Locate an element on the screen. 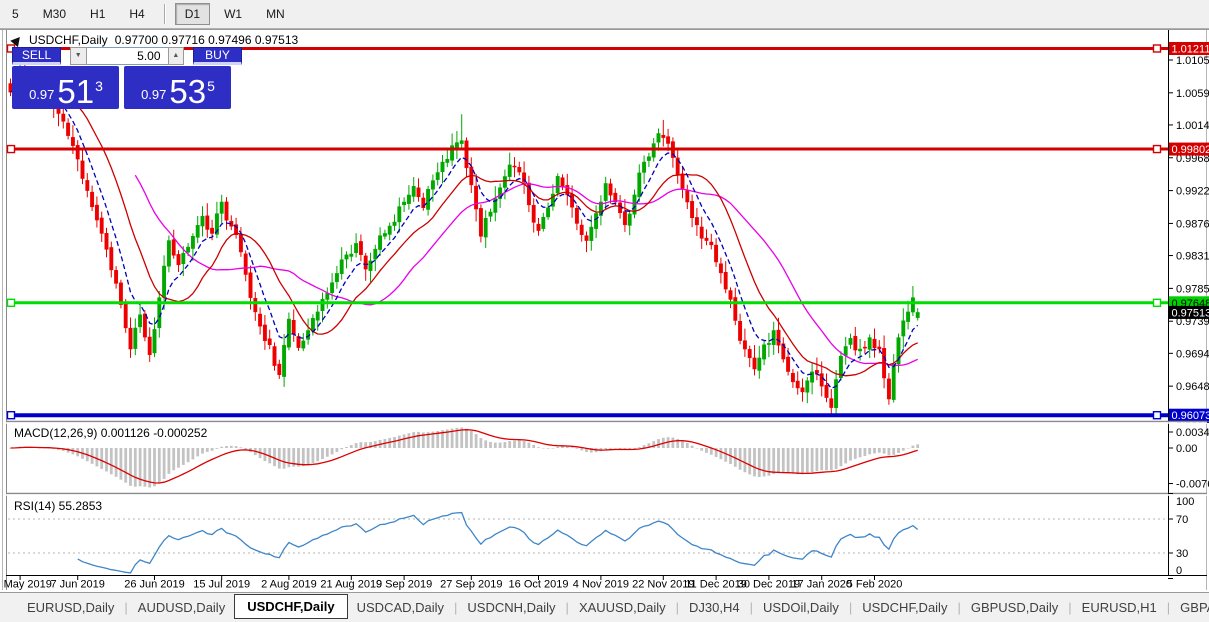 The height and width of the screenshot is (622, 1209). price-tag-0.96073: 0.96073 is located at coordinates (1190, 416).